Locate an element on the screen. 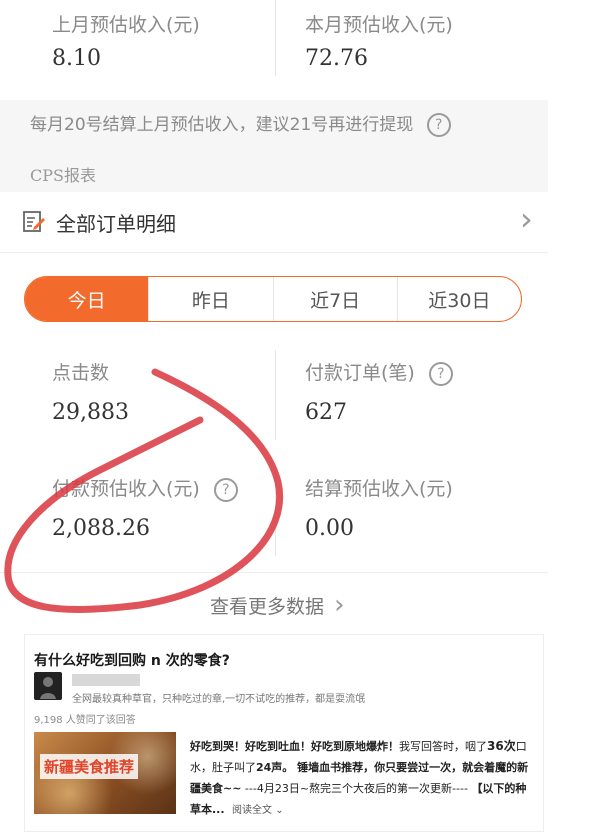 This screenshot has height=832, width=590. author-bio: 全网最较真种草官，只种吃过的章,一切不试吃的推荐，都是耍流氓 is located at coordinates (219, 699).